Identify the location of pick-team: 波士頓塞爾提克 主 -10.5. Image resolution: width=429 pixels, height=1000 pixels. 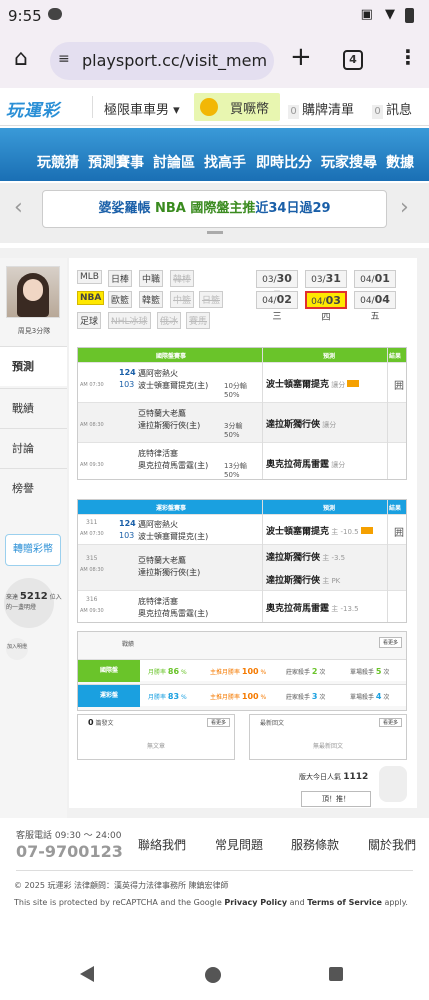
(319, 530).